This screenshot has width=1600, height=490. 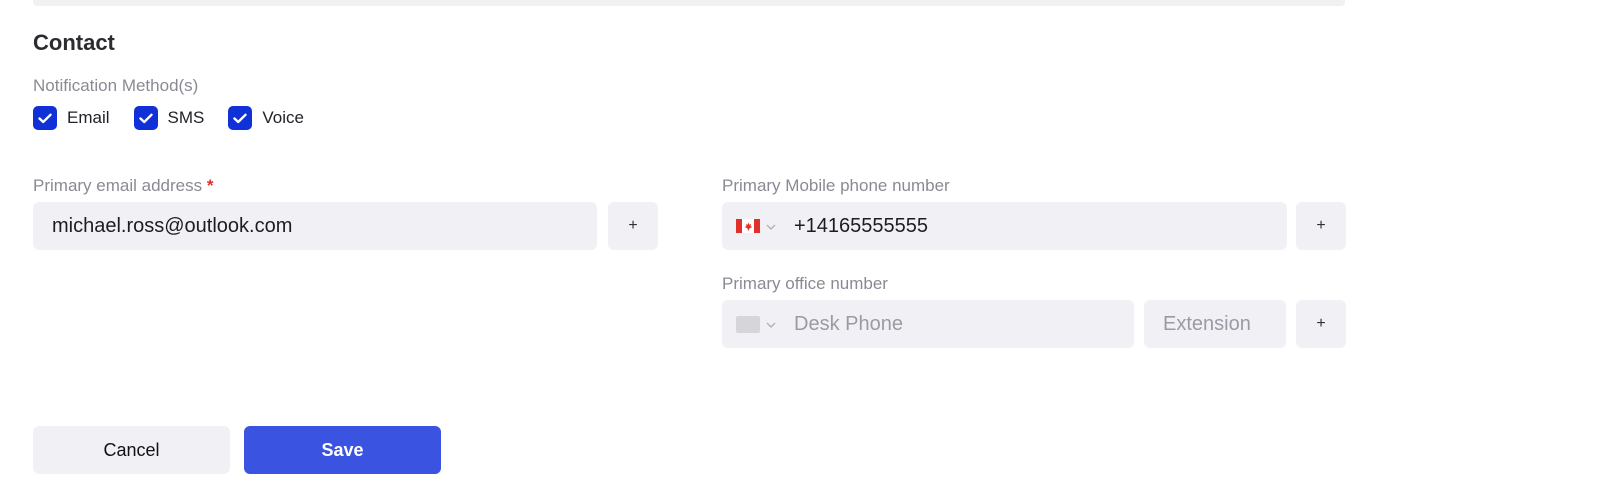 I want to click on desk-phone-placeholder: Desk Phone, so click(x=848, y=323).